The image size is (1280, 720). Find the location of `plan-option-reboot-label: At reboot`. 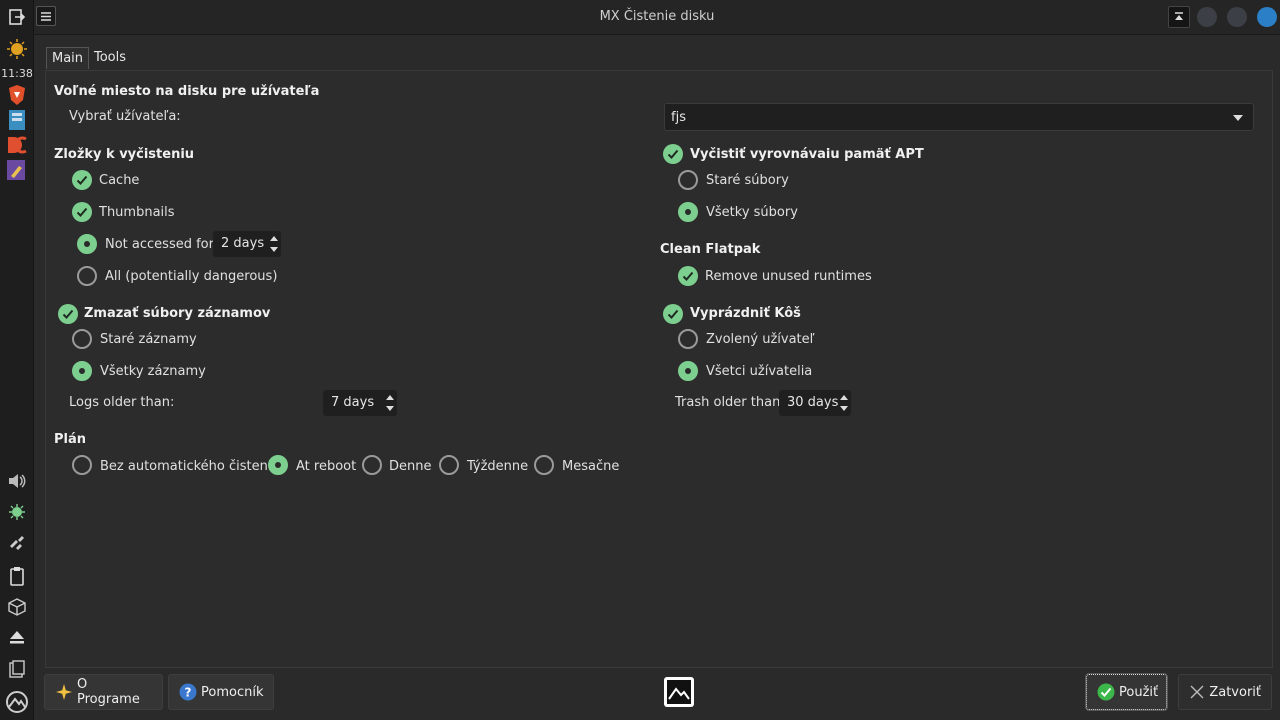

plan-option-reboot-label: At reboot is located at coordinates (326, 466).